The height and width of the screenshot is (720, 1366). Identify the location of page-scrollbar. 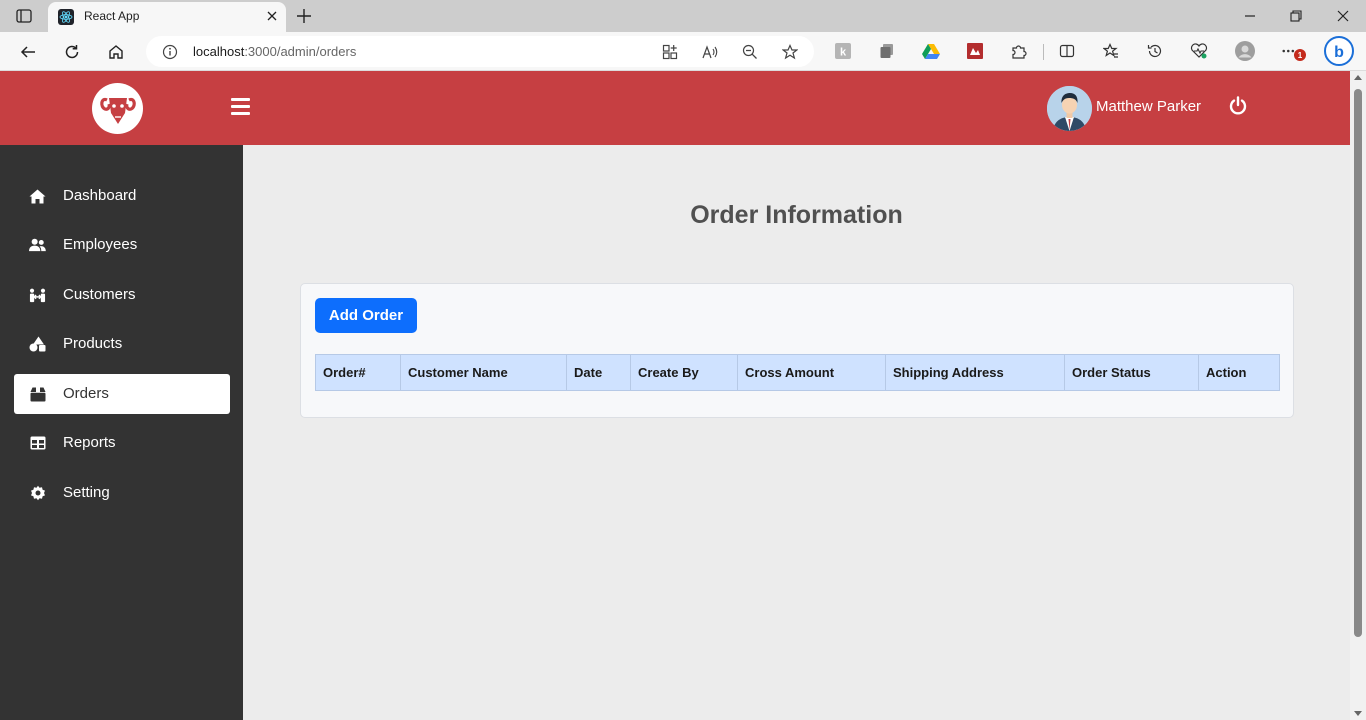
(1358, 395).